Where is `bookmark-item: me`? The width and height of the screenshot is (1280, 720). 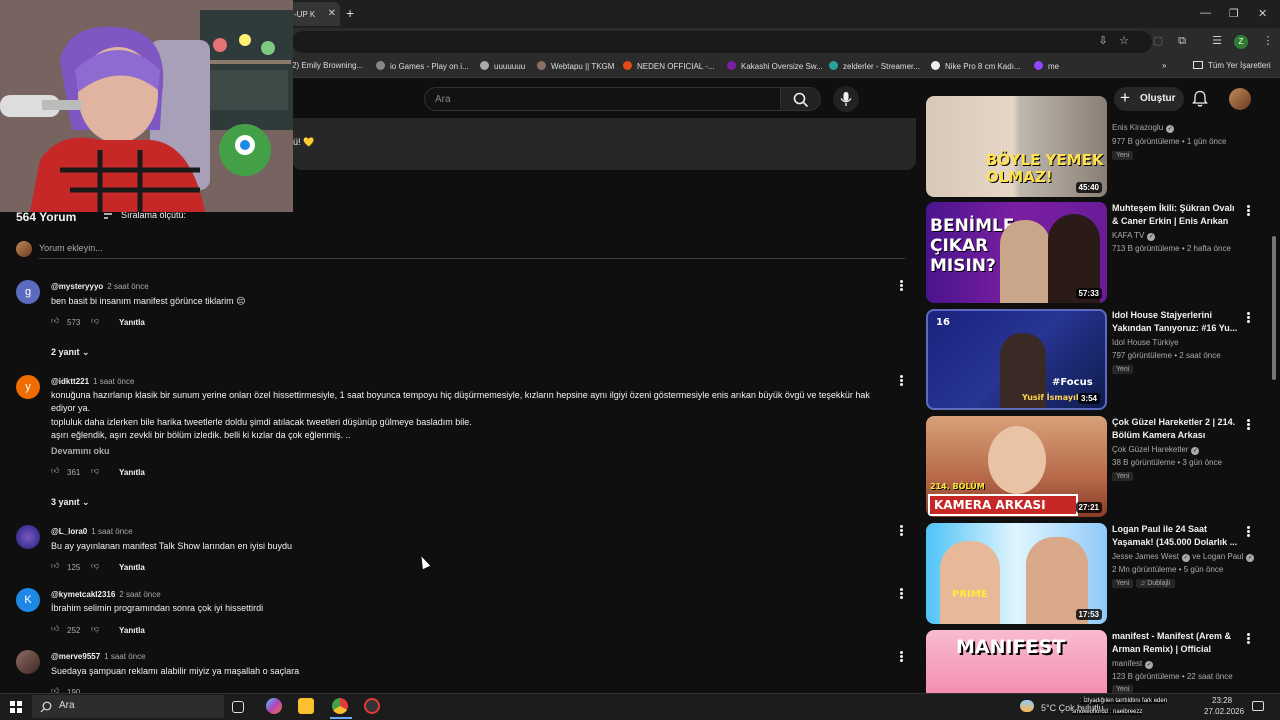
bookmark-item: me is located at coordinates (1046, 66).